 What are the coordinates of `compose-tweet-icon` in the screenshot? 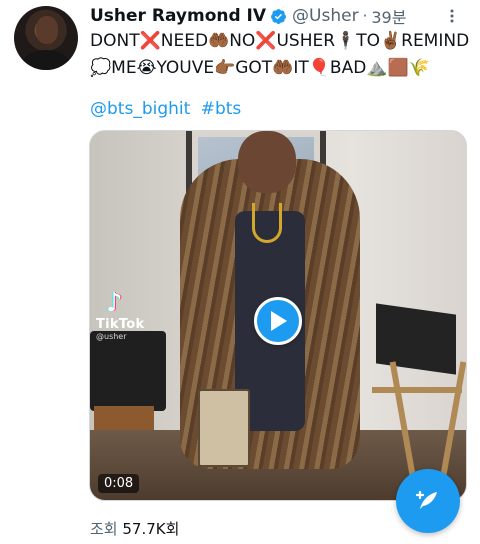 It's located at (426, 499).